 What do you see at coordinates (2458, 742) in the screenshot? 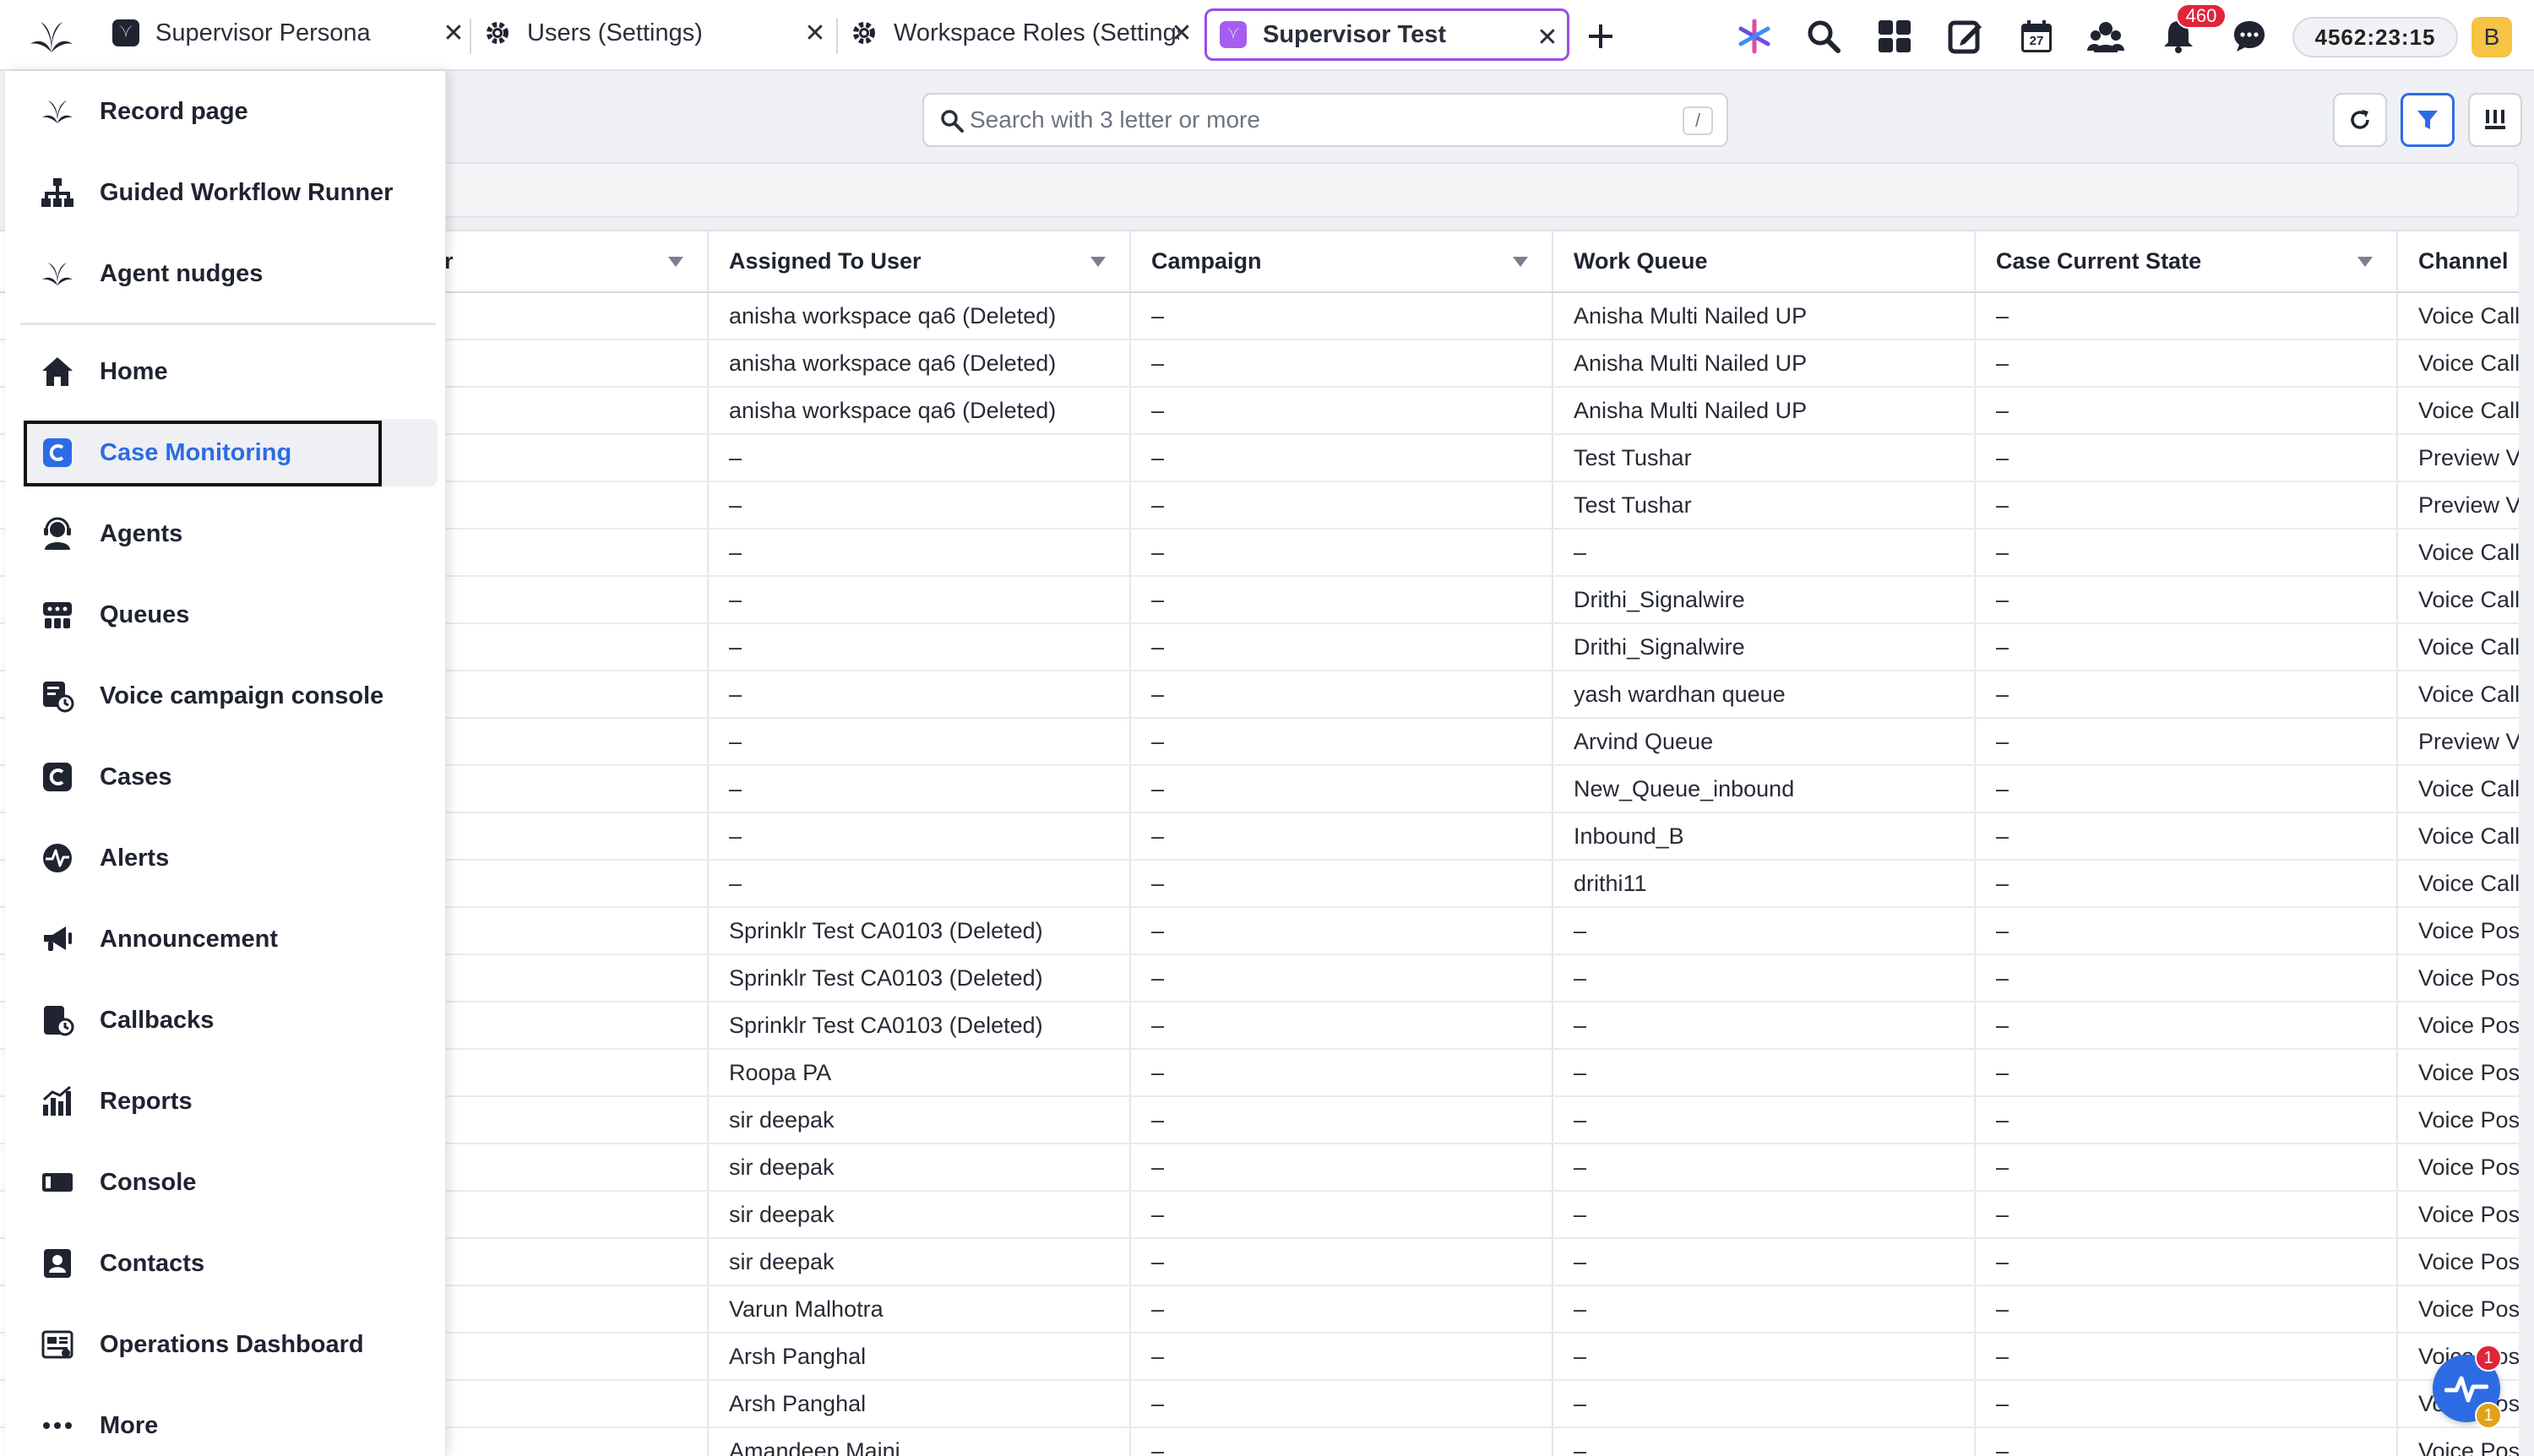
I see `table-cell: Preview V` at bounding box center [2458, 742].